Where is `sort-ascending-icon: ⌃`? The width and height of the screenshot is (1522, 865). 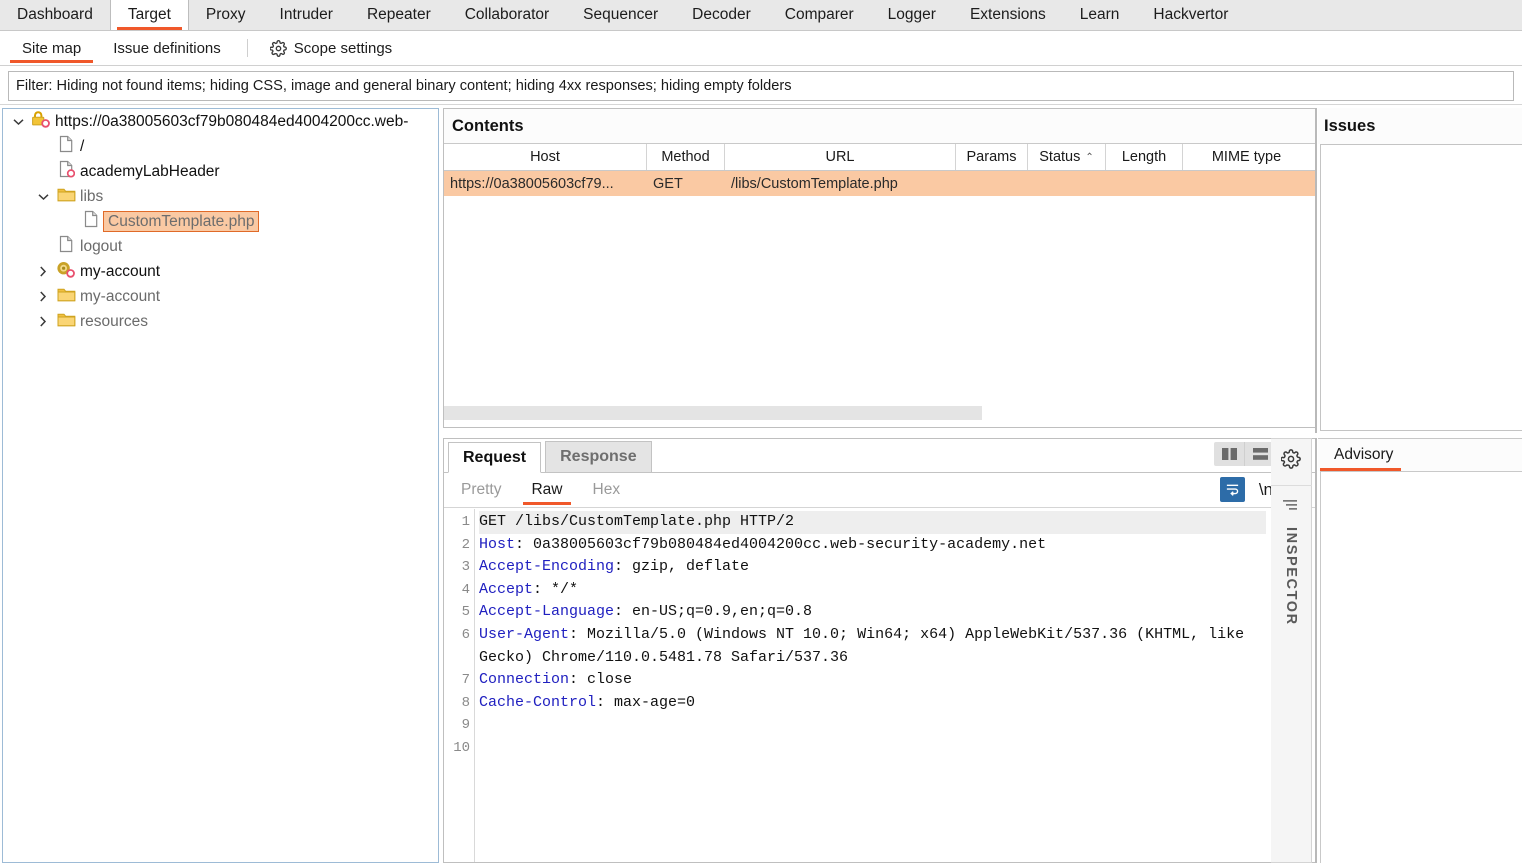
sort-ascending-icon: ⌃ is located at coordinates (1089, 157).